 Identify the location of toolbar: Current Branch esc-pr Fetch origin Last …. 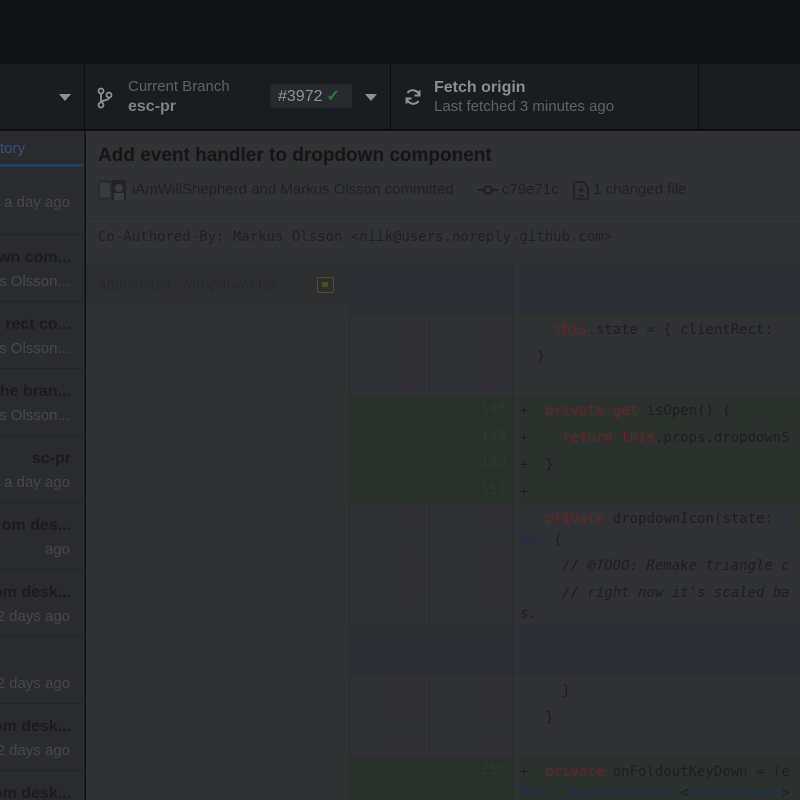
(400, 97).